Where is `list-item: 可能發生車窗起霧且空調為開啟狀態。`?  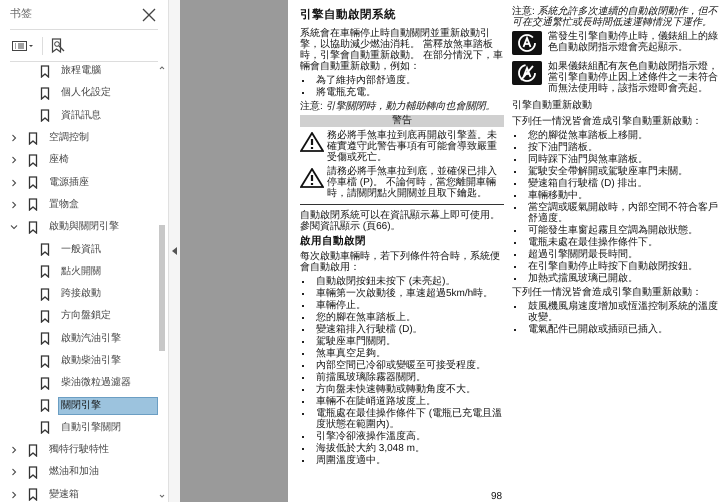
list-item: 可能發生車窗起霧且空調為開啟狀態。 is located at coordinates (613, 230).